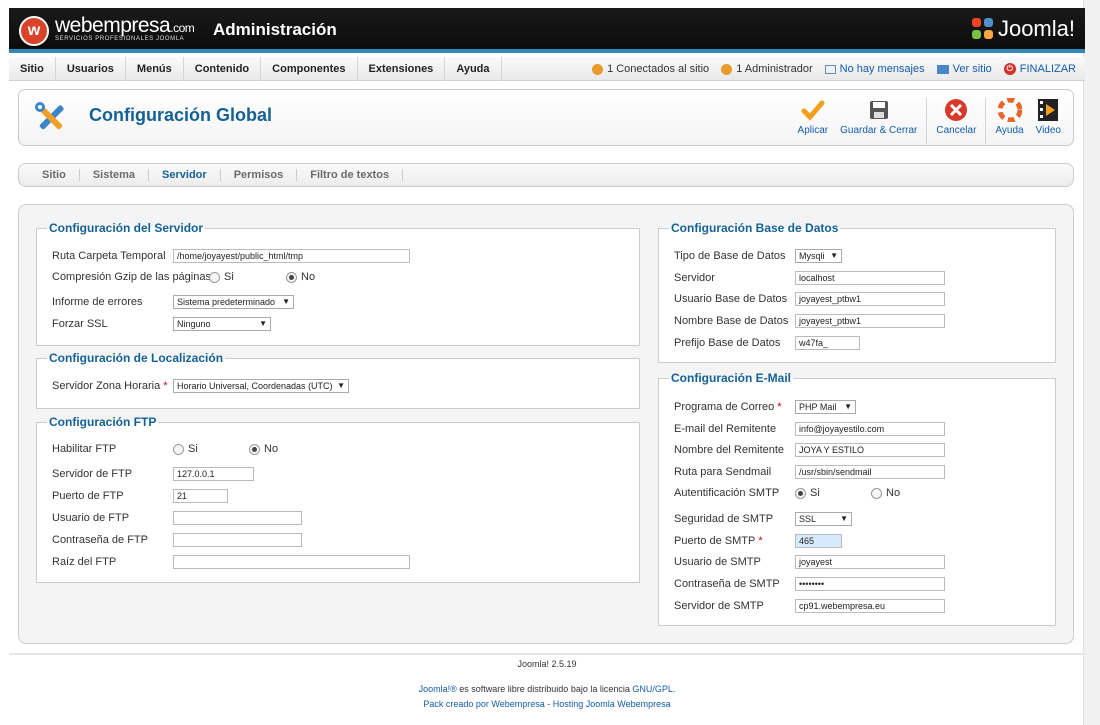 The height and width of the screenshot is (725, 1100). I want to click on smtp-user-input: joyayest, so click(870, 562).